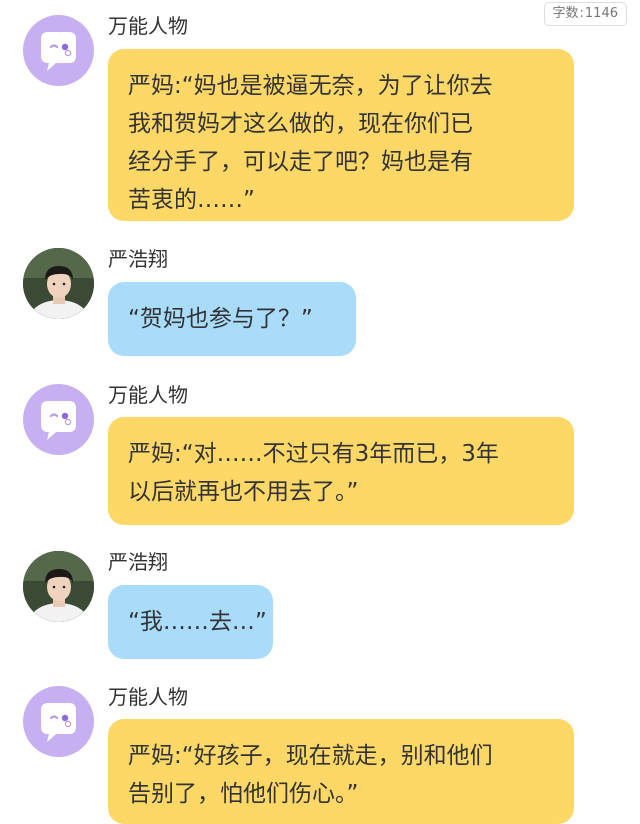 The image size is (640, 824). Describe the element at coordinates (243, 492) in the screenshot. I see `message-line: 以后就再也不用去了。”` at that location.